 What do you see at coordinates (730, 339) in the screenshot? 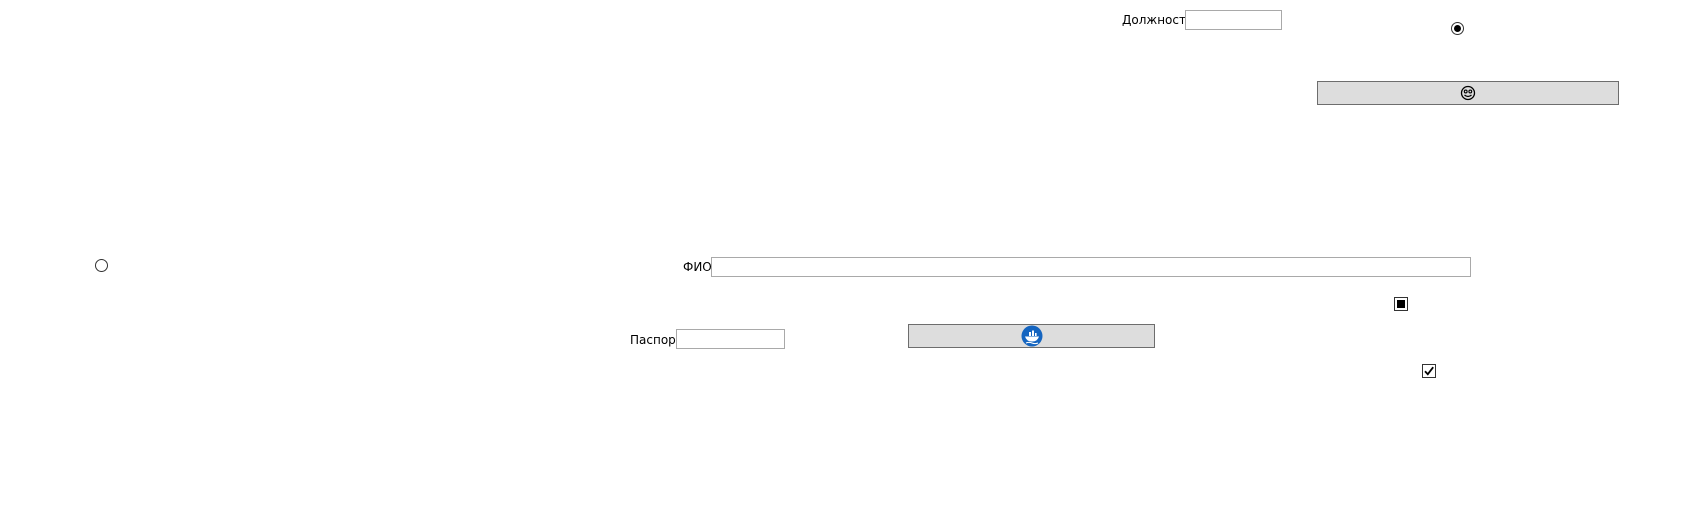
I see `passport-input` at bounding box center [730, 339].